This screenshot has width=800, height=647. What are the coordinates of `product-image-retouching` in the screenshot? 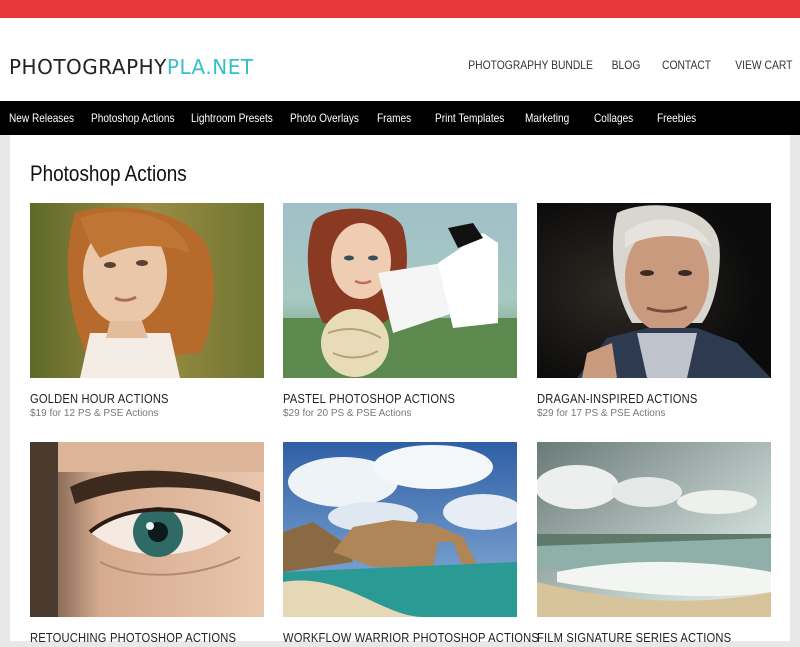 It's located at (147, 529).